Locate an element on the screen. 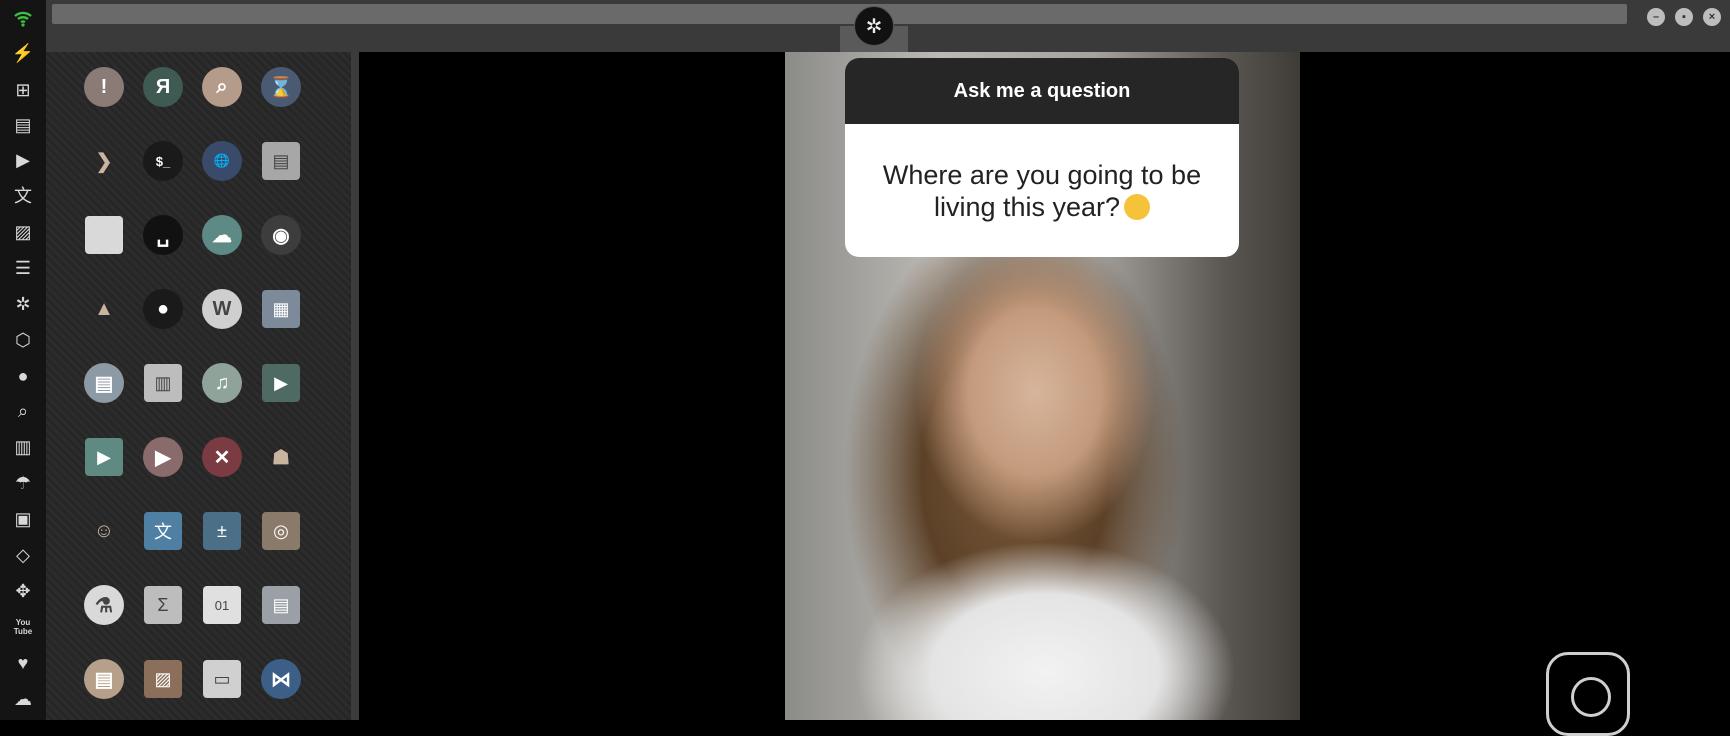 The width and height of the screenshot is (1730, 736). files-glyph: ▤ is located at coordinates (104, 383).